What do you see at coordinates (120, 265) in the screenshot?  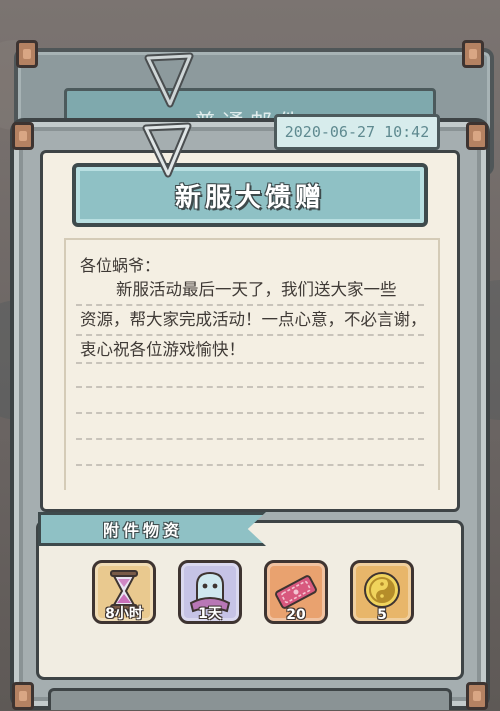 I see `letter-greeting: 各位蜗爷：` at bounding box center [120, 265].